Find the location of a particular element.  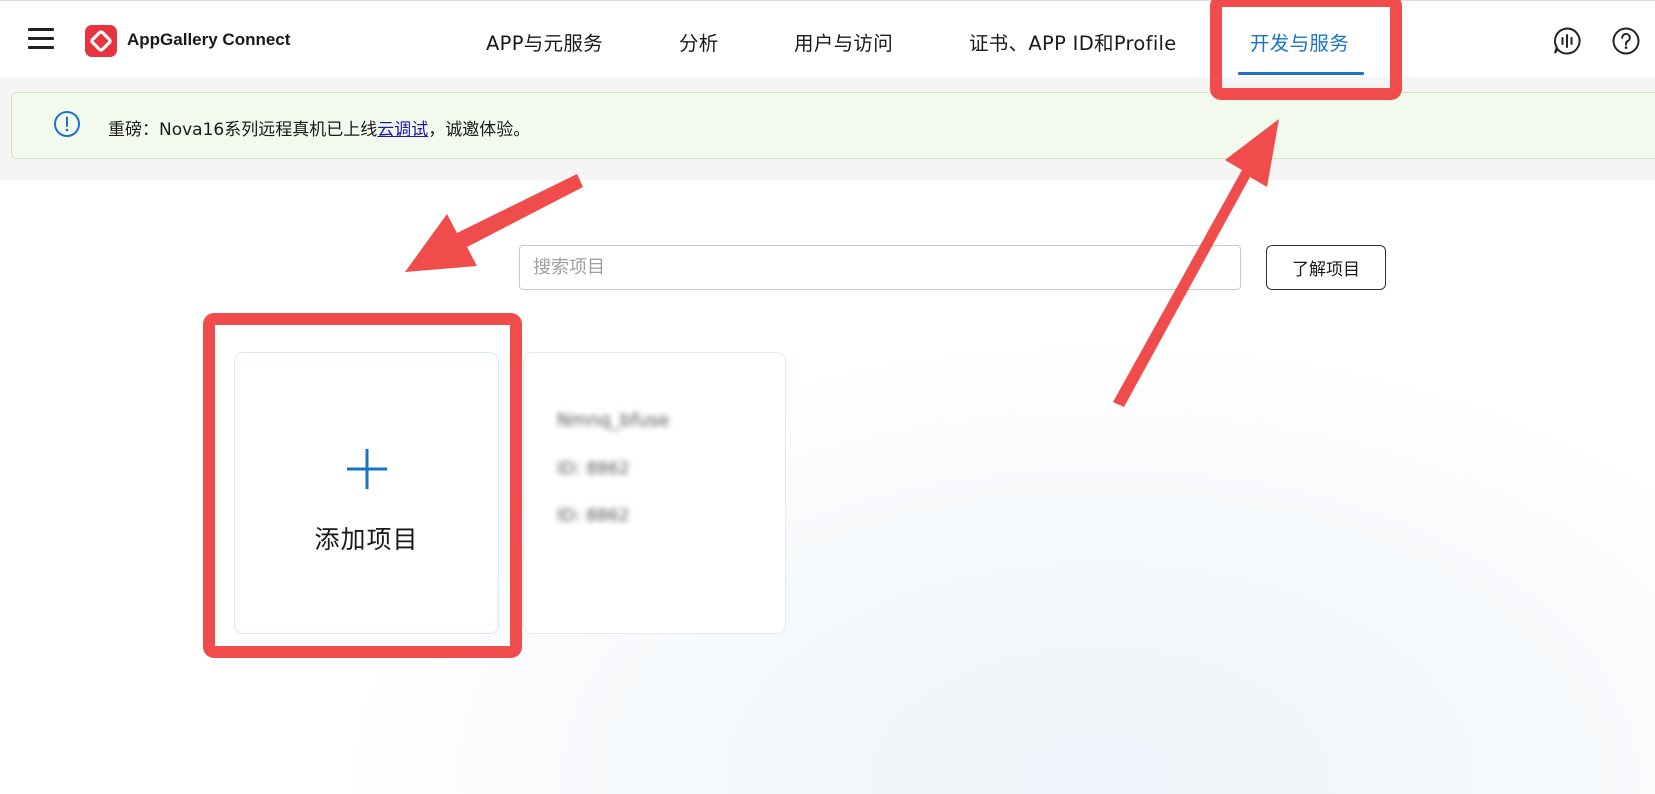

add-project-label: 添加项目 is located at coordinates (366, 539).